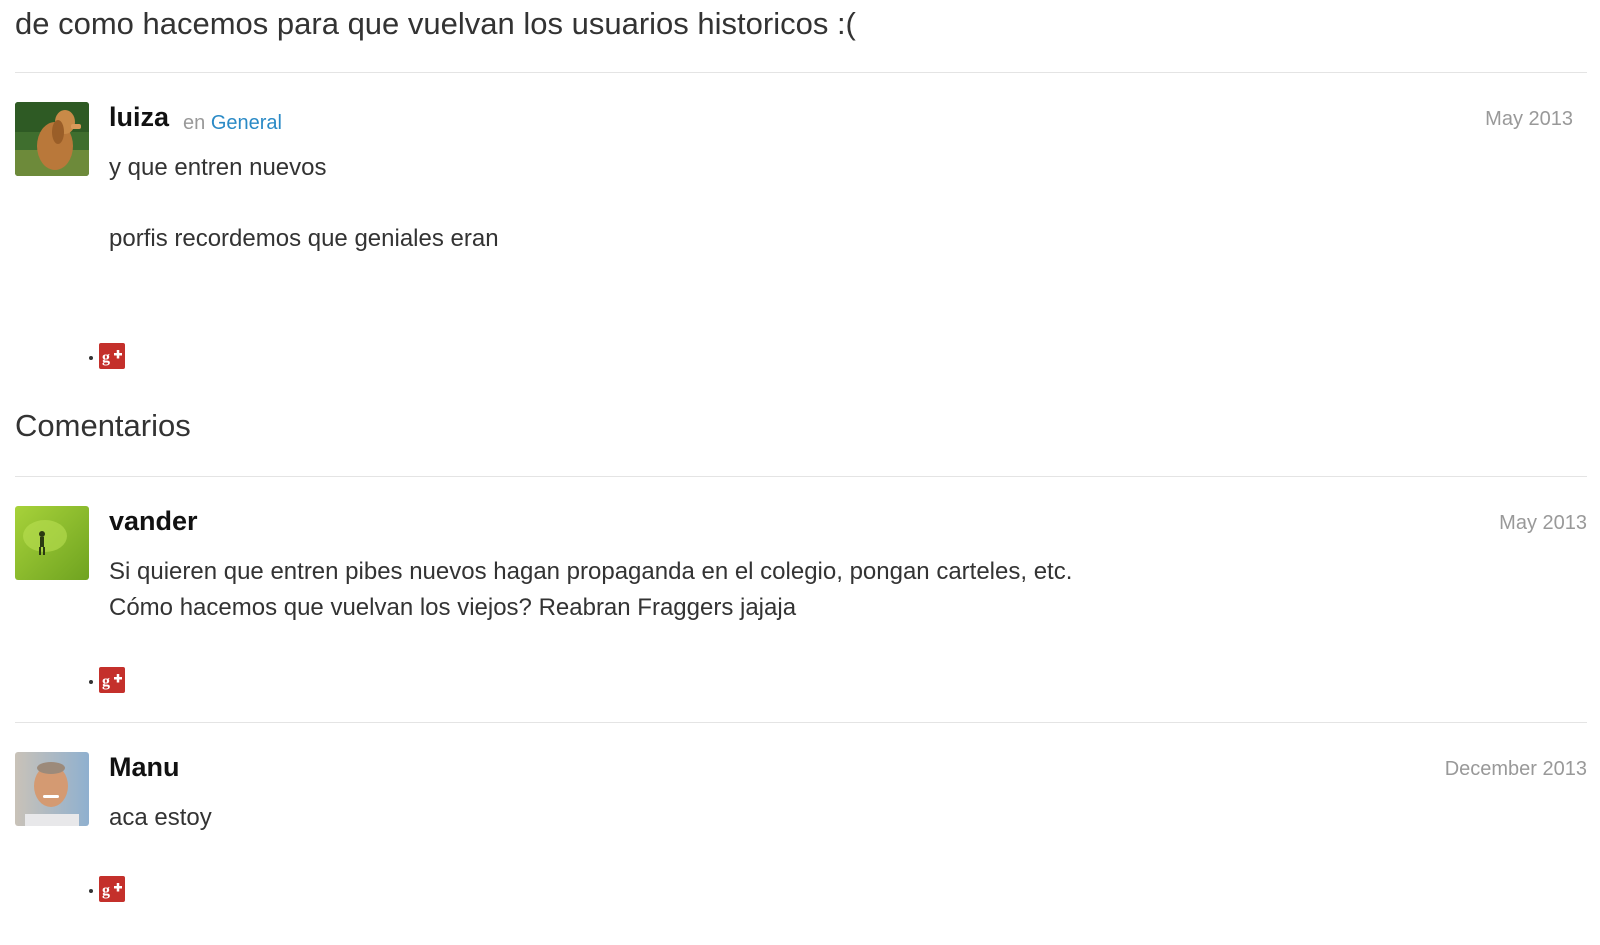 This screenshot has height=945, width=1600. I want to click on runner-photo-avatar-icon, so click(52, 543).